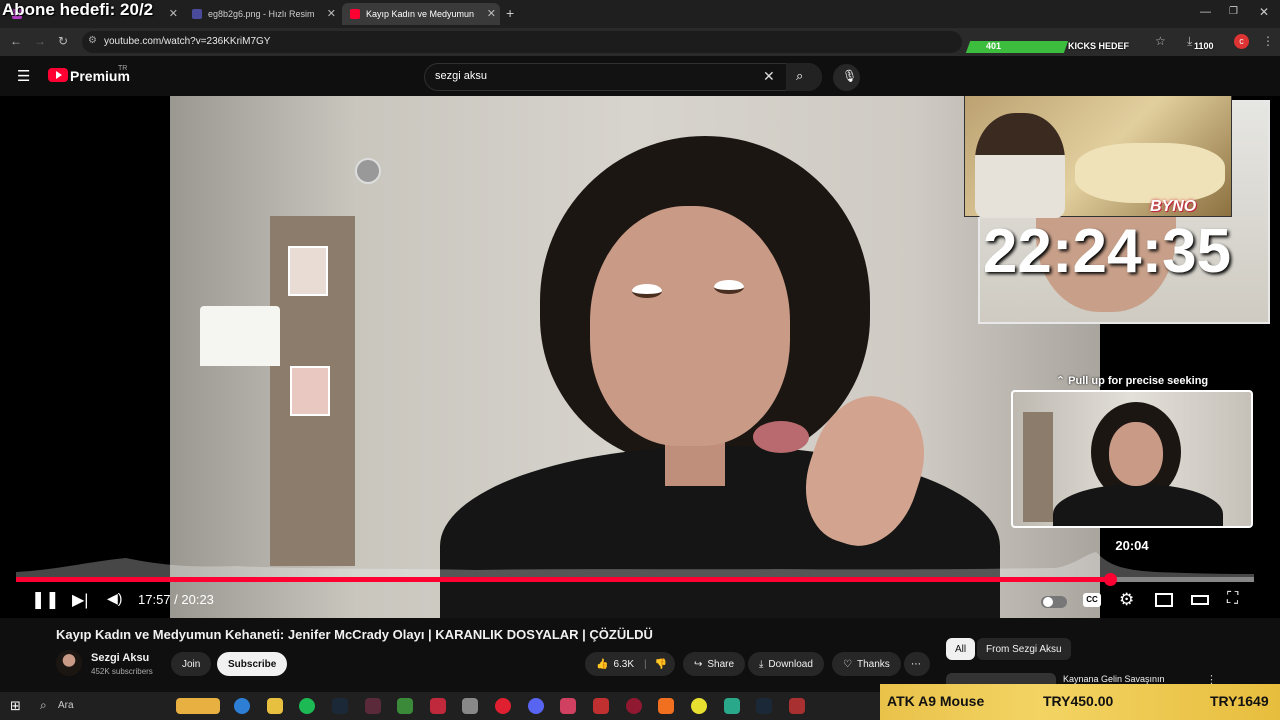  What do you see at coordinates (698, 664) in the screenshot?
I see `share-icon: ↪` at bounding box center [698, 664].